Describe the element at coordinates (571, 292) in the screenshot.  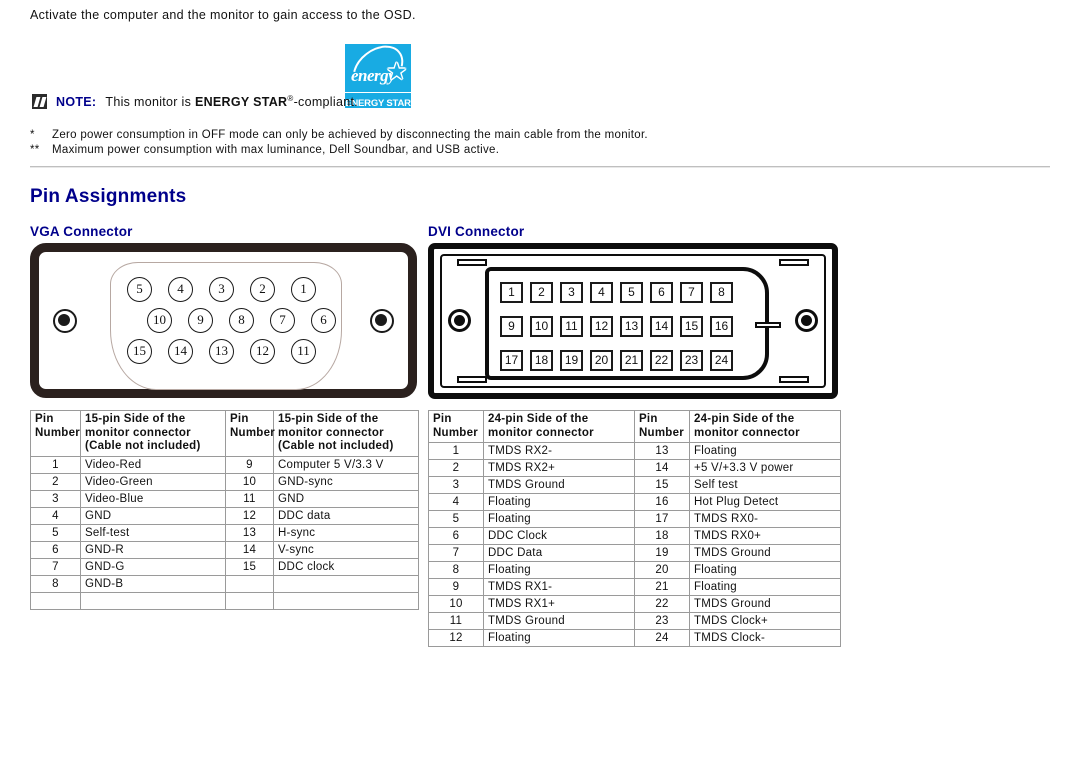
I see `dvi-pin: 3` at that location.